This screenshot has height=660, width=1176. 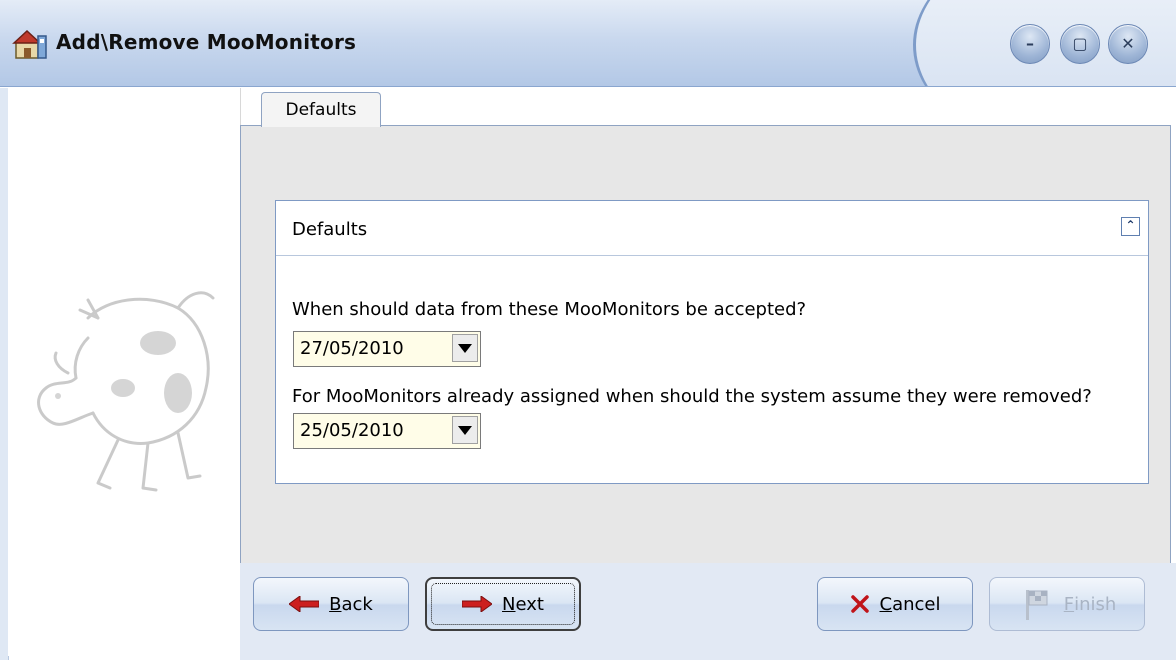 I want to click on tab-defaults-label: Defaults, so click(x=321, y=110).